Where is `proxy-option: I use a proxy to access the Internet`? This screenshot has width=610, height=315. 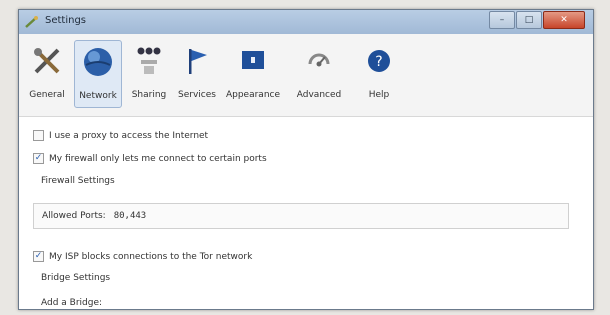 proxy-option: I use a proxy to access the Internet is located at coordinates (120, 135).